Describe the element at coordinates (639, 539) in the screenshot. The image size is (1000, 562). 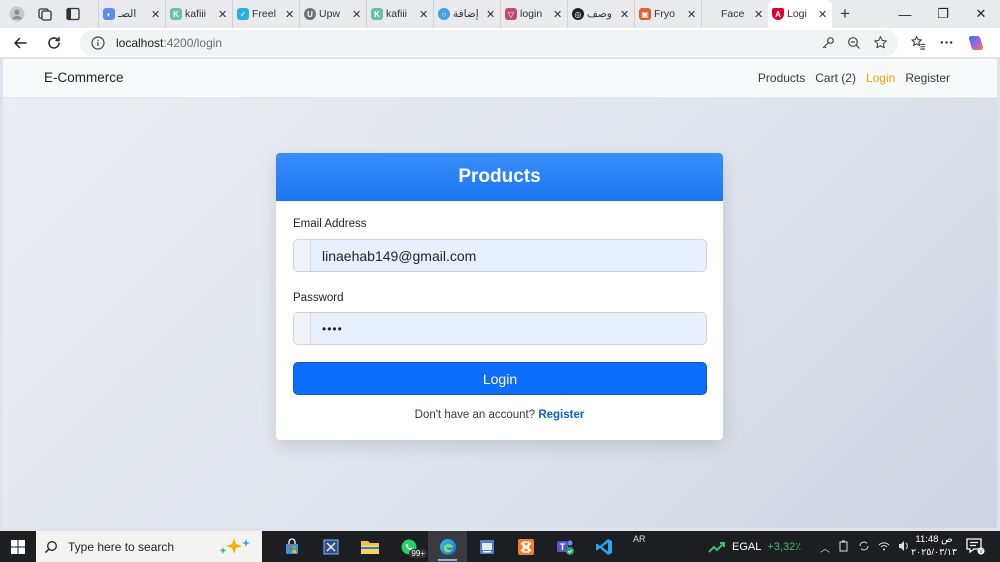
I see `input-language: AR` at that location.